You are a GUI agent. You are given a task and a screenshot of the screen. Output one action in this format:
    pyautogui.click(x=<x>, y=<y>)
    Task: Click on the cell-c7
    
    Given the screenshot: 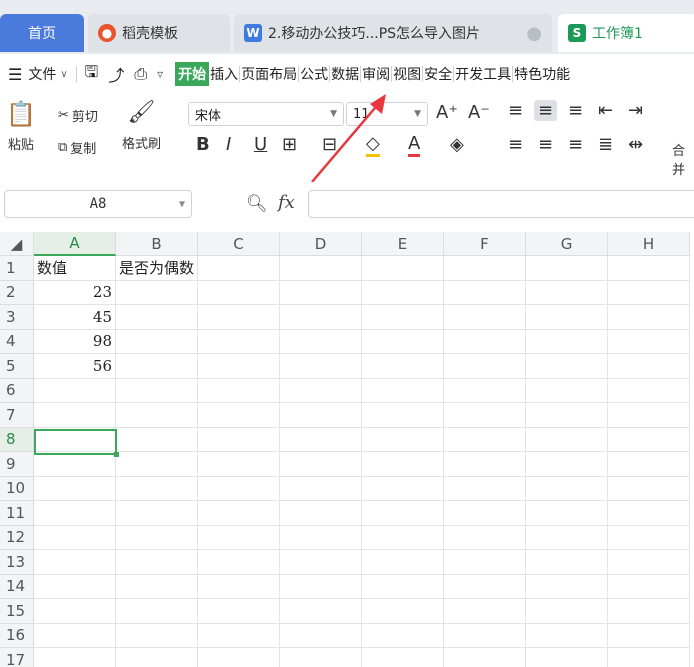 What is the action you would take?
    pyautogui.click(x=239, y=415)
    